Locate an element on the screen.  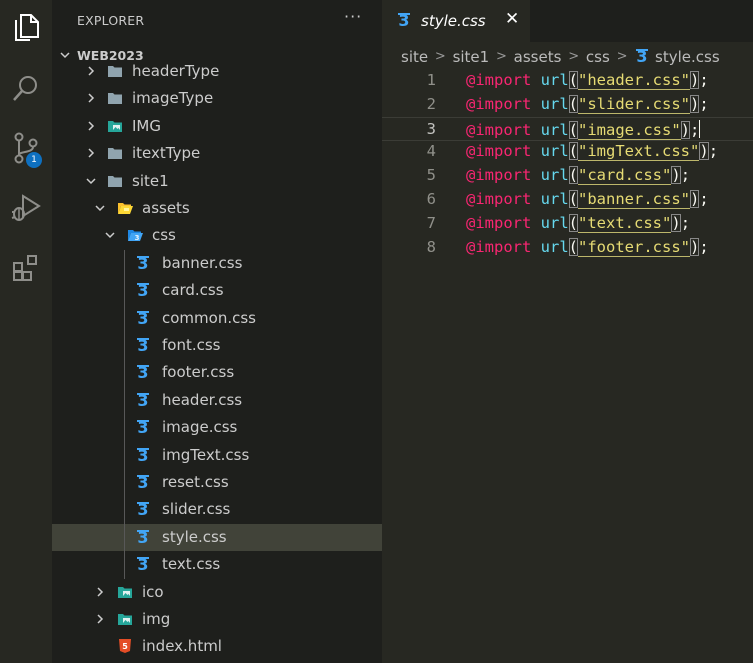
svg-text: 5 is located at coordinates (125, 646).